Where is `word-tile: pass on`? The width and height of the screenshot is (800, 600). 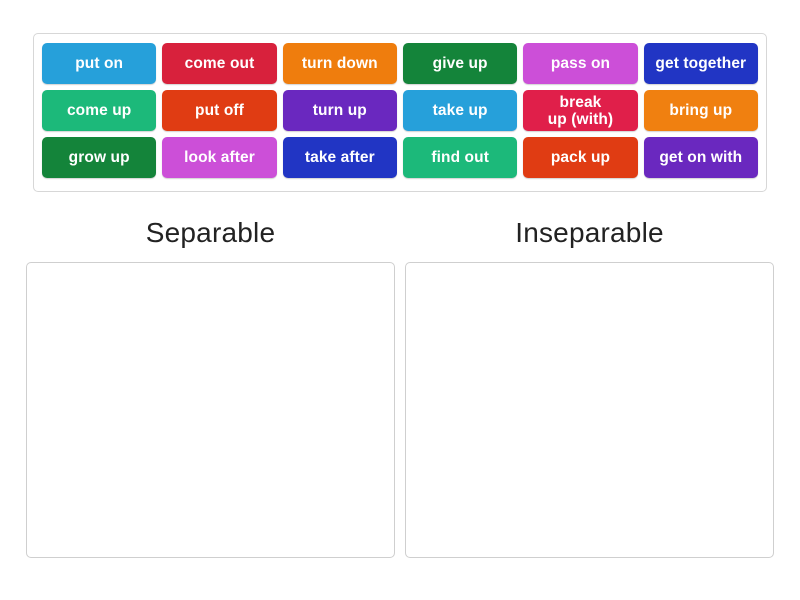 word-tile: pass on is located at coordinates (580, 63).